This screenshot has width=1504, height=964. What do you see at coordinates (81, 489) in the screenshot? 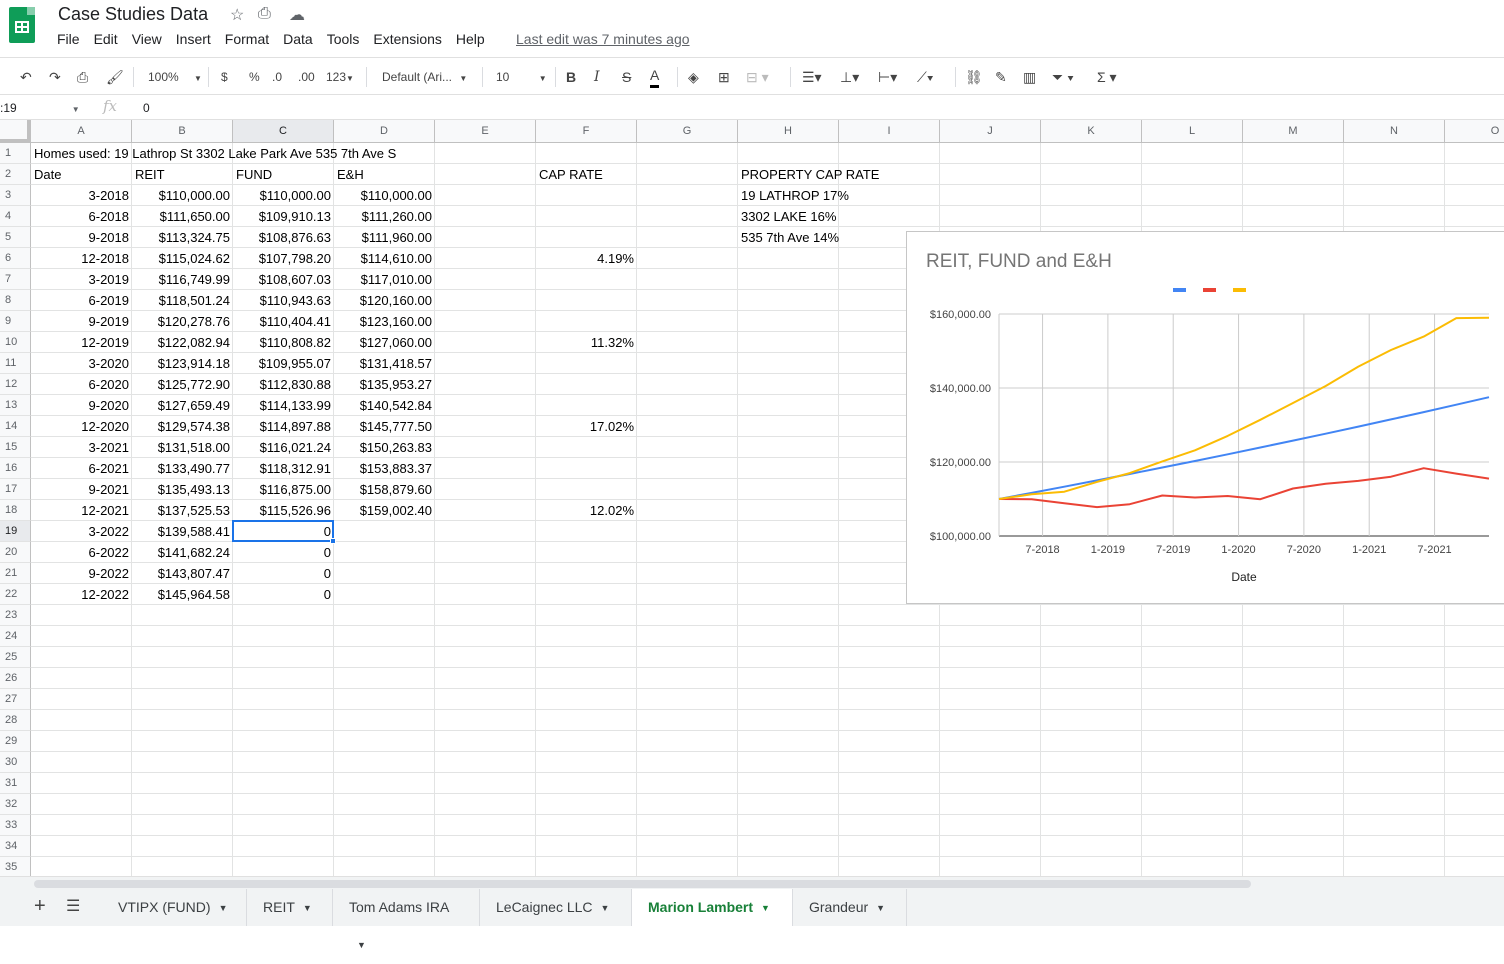
I see `table-cell: 9-2021` at bounding box center [81, 489].